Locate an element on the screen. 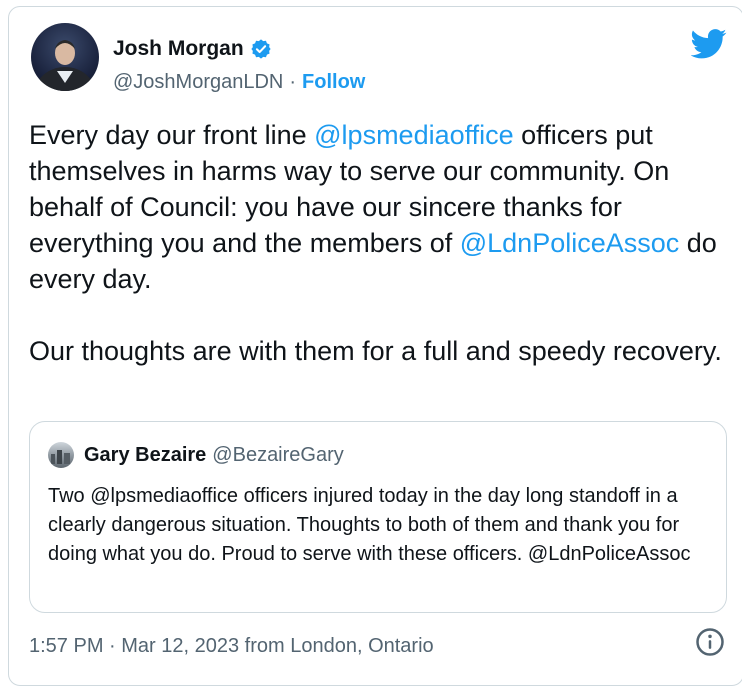  twitter-bird-icon is located at coordinates (709, 44).